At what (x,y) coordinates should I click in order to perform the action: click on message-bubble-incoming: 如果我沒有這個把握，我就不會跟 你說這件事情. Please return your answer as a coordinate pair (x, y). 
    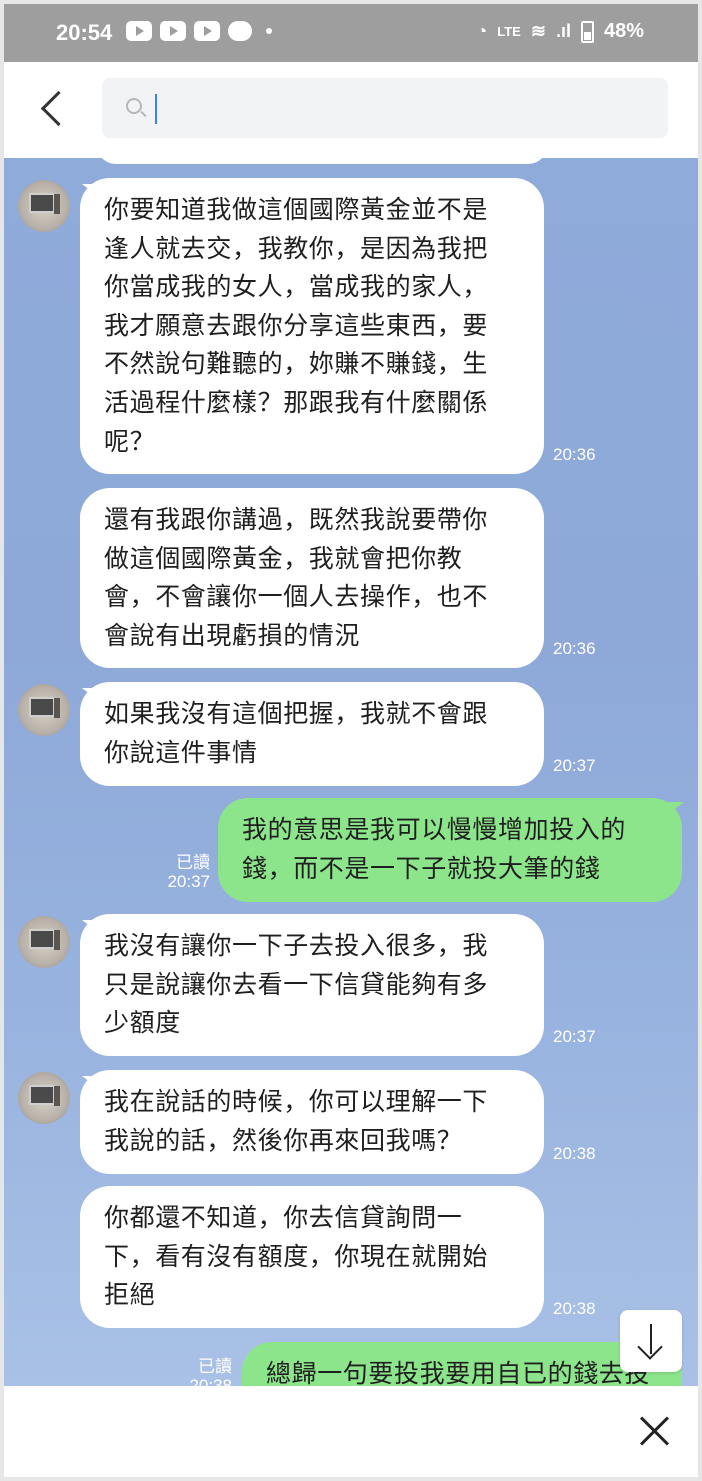
    Looking at the image, I should click on (312, 734).